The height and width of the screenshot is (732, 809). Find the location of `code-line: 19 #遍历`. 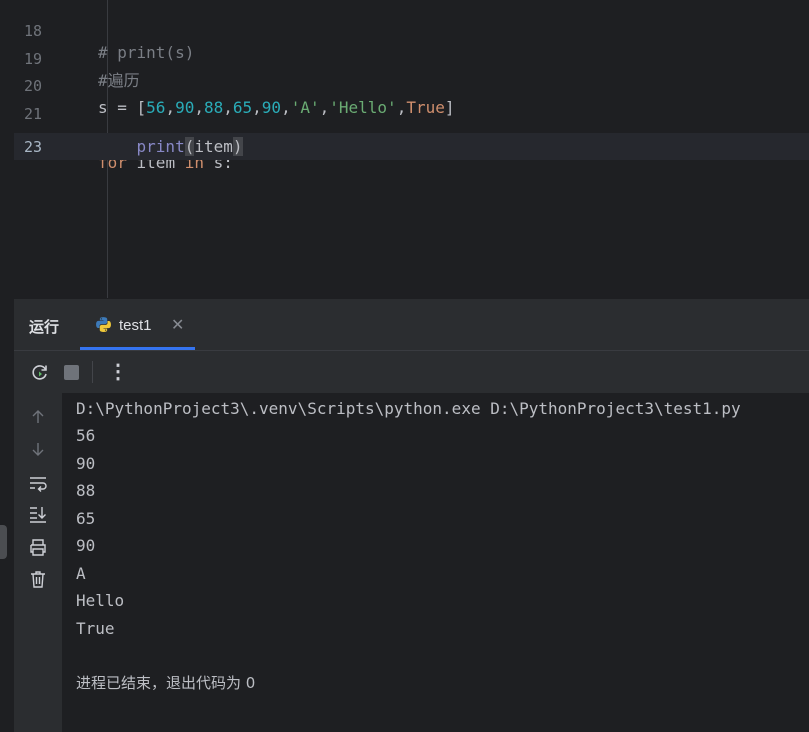

code-line: 19 #遍历 is located at coordinates (411, 58).